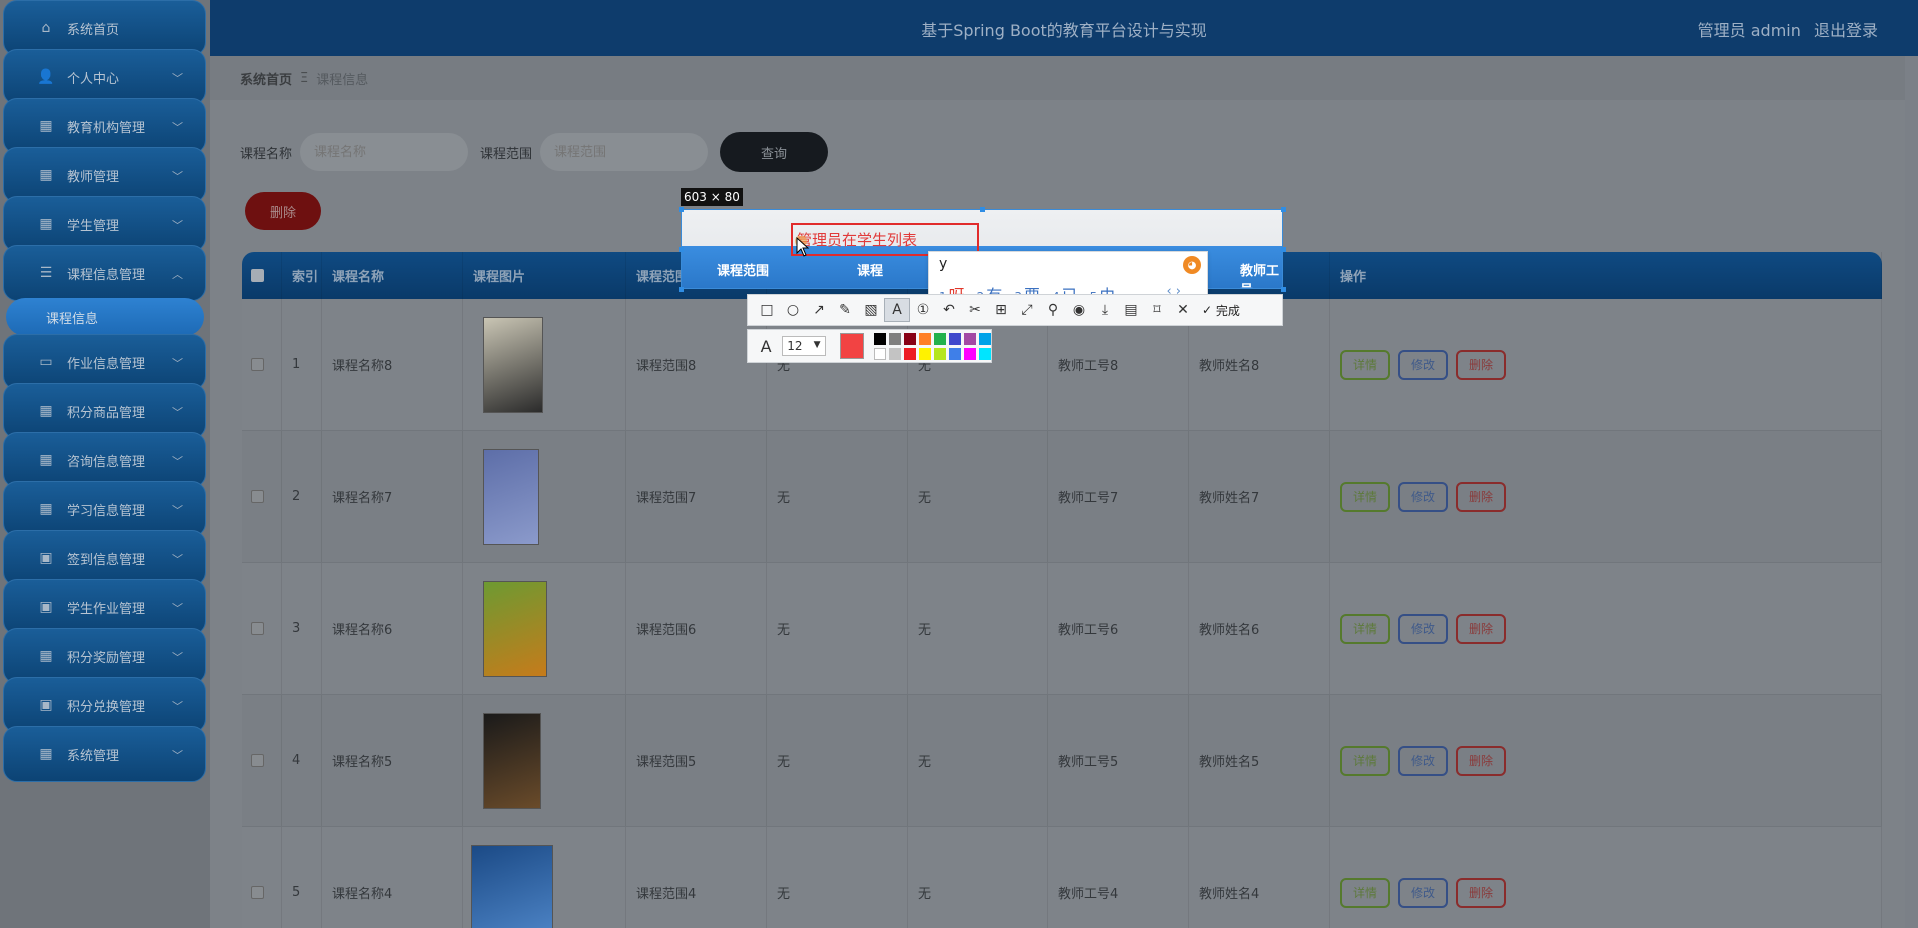 This screenshot has height=928, width=1918. I want to click on sidebar-item: ▦ 学生管理 ﹀, so click(104, 224).